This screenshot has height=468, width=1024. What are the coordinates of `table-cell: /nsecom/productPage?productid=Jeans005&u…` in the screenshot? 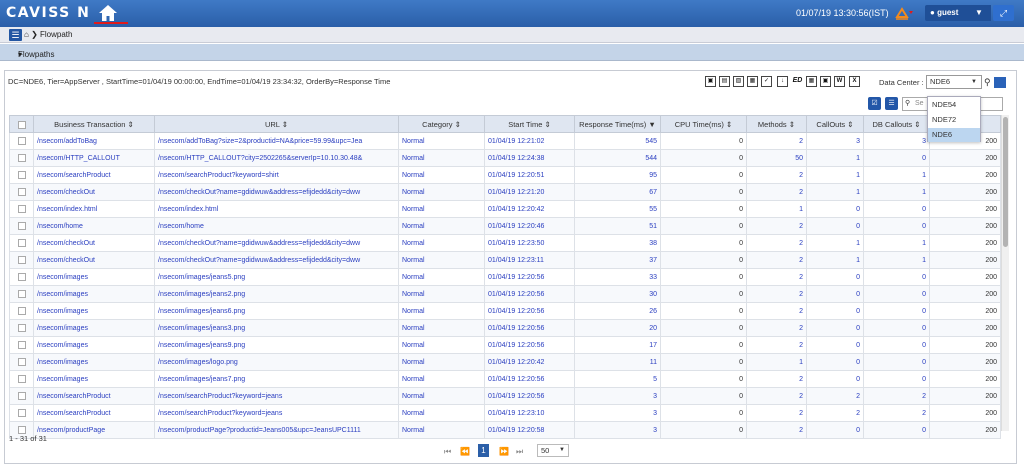 It's located at (276, 430).